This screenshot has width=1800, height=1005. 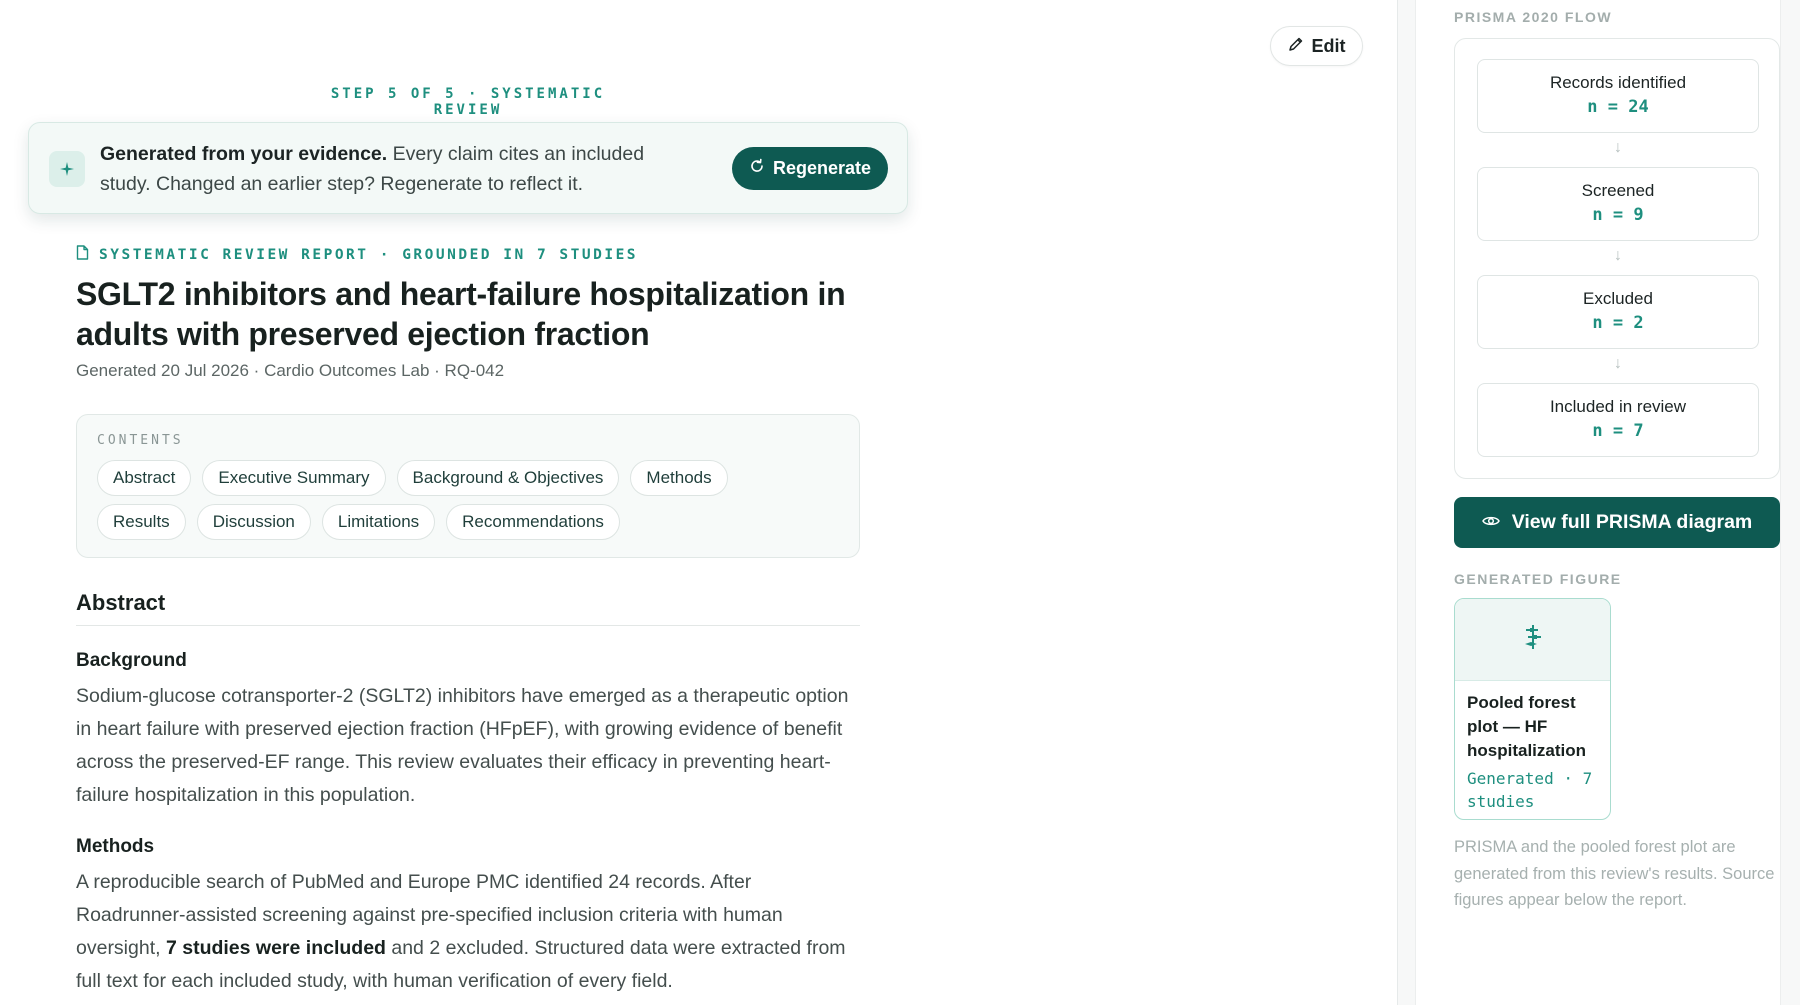 What do you see at coordinates (1490, 522) in the screenshot?
I see `eye-icon` at bounding box center [1490, 522].